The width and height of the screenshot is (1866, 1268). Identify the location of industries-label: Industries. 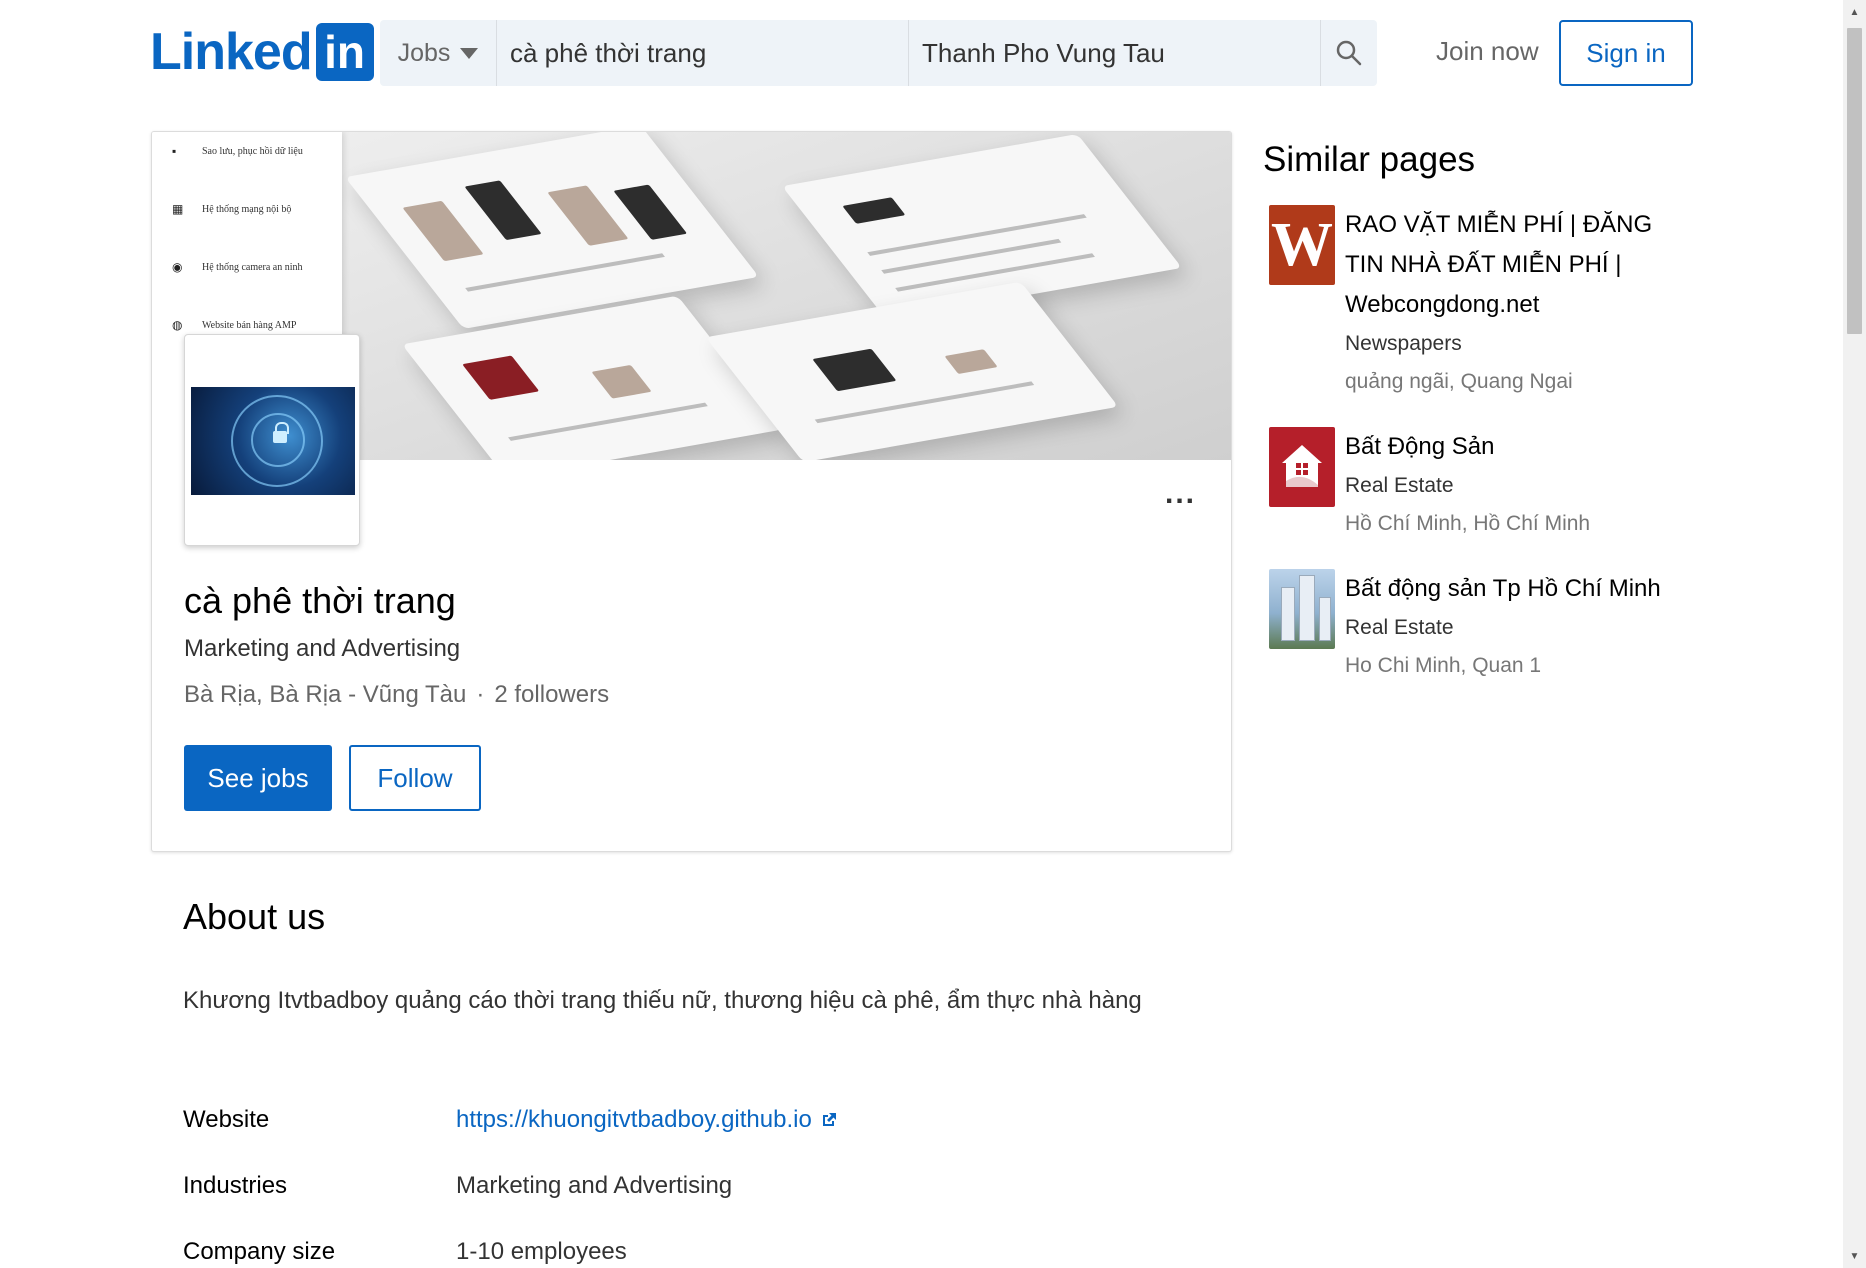
(235, 1185).